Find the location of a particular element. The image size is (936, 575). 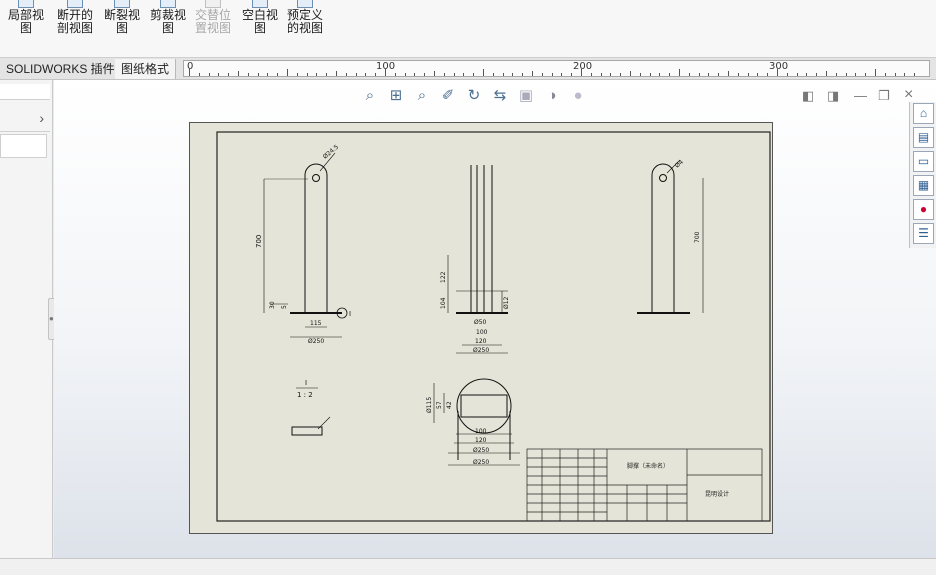

dim-text-side-12: Ø12 is located at coordinates (506, 302).